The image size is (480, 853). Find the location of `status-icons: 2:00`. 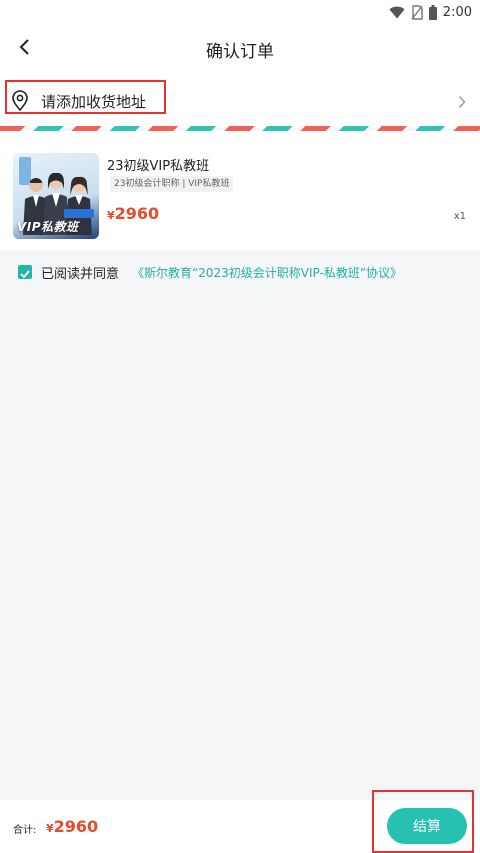

status-icons: 2:00 is located at coordinates (430, 12).